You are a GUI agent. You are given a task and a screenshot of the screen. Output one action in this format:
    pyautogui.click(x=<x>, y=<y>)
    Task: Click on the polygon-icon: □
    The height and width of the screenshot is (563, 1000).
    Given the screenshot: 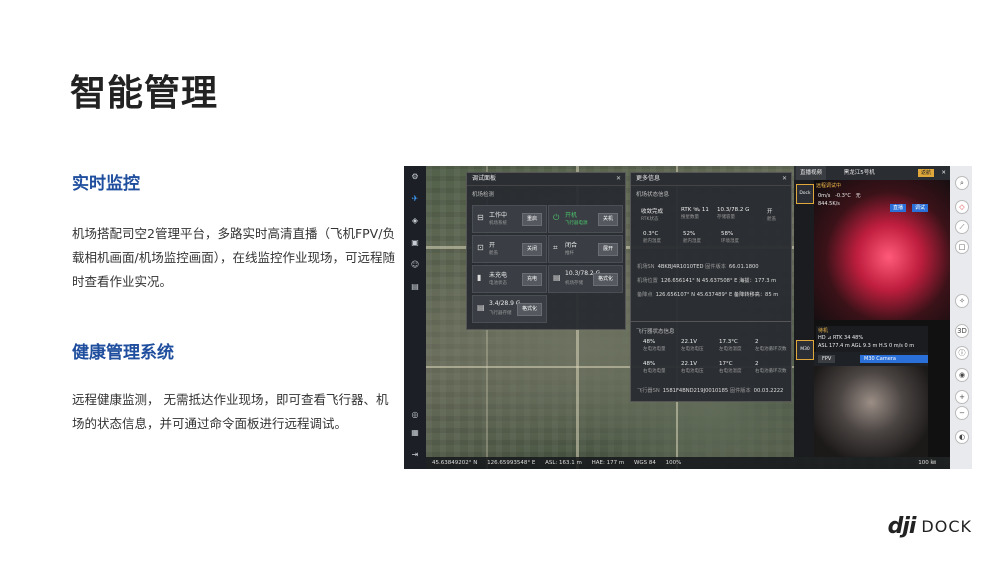 What is the action you would take?
    pyautogui.click(x=962, y=247)
    